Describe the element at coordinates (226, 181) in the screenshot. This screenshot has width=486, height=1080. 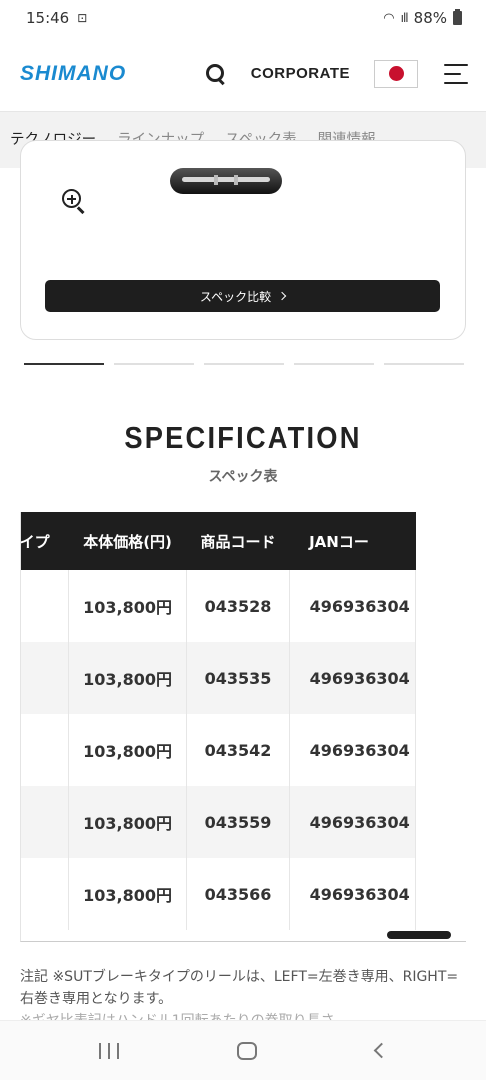
I see `reel-image` at that location.